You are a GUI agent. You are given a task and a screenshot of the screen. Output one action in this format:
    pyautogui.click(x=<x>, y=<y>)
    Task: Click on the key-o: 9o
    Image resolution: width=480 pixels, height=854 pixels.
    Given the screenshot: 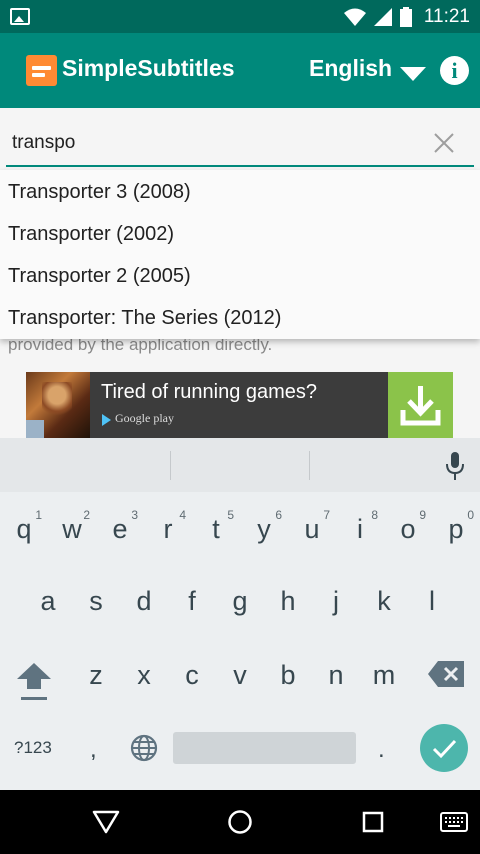 What is the action you would take?
    pyautogui.click(x=408, y=526)
    